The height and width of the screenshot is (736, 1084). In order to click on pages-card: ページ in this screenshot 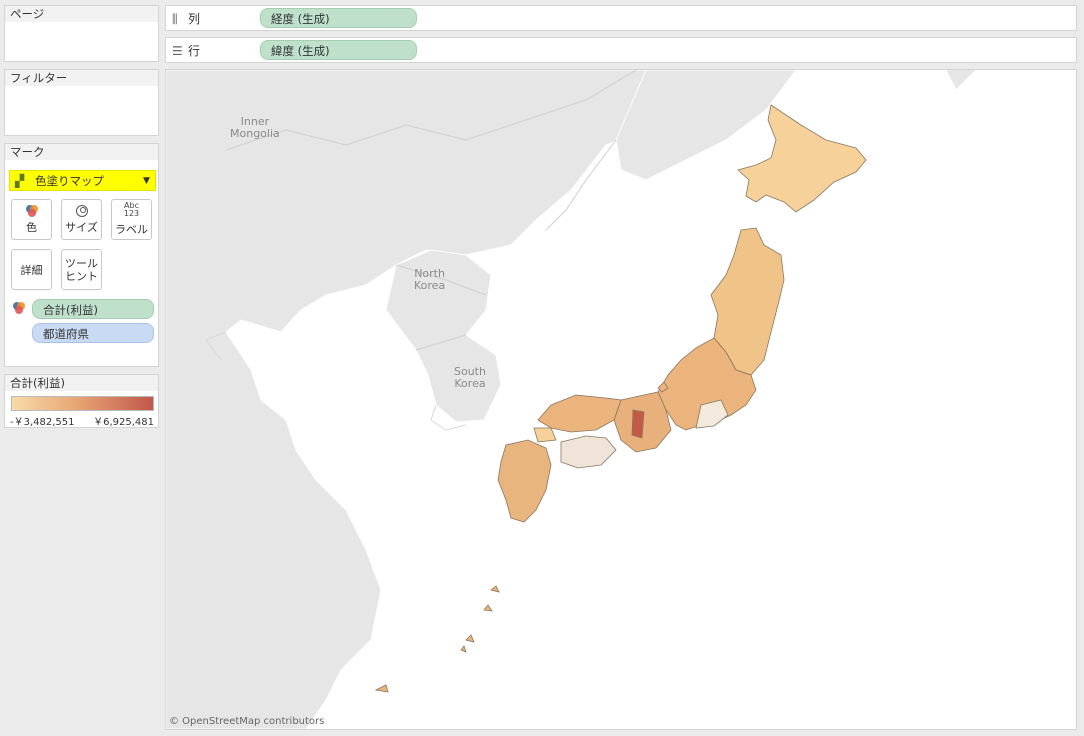, I will do `click(81, 33)`.